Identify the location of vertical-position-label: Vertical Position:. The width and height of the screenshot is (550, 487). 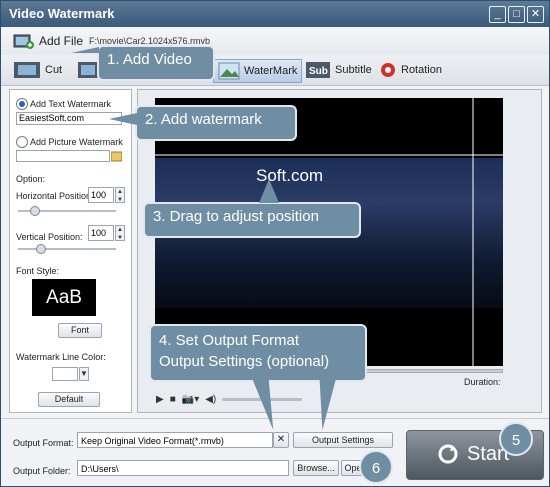
(49, 237).